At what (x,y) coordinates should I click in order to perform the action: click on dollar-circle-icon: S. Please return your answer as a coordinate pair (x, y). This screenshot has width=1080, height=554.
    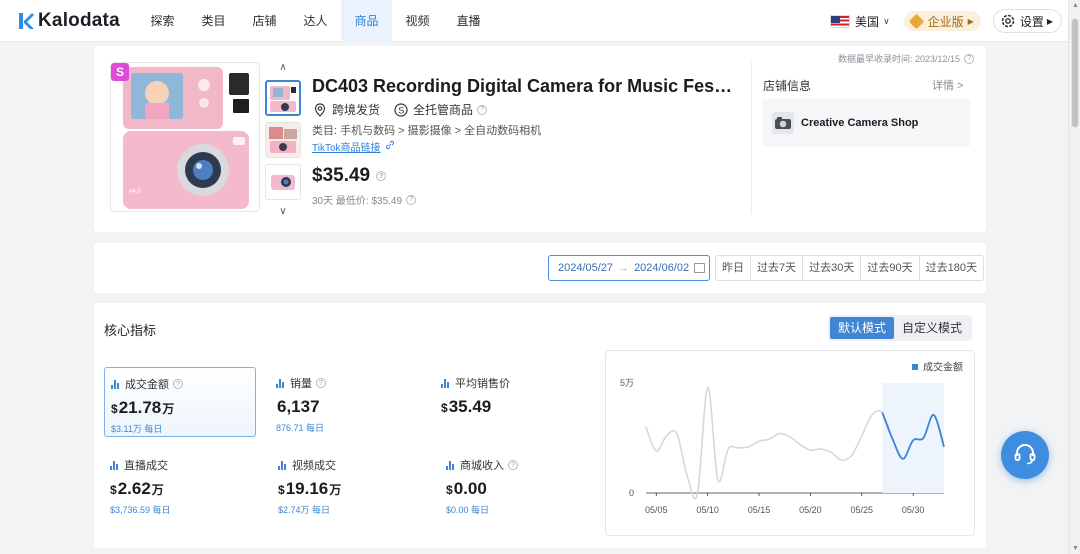
    Looking at the image, I should click on (401, 109).